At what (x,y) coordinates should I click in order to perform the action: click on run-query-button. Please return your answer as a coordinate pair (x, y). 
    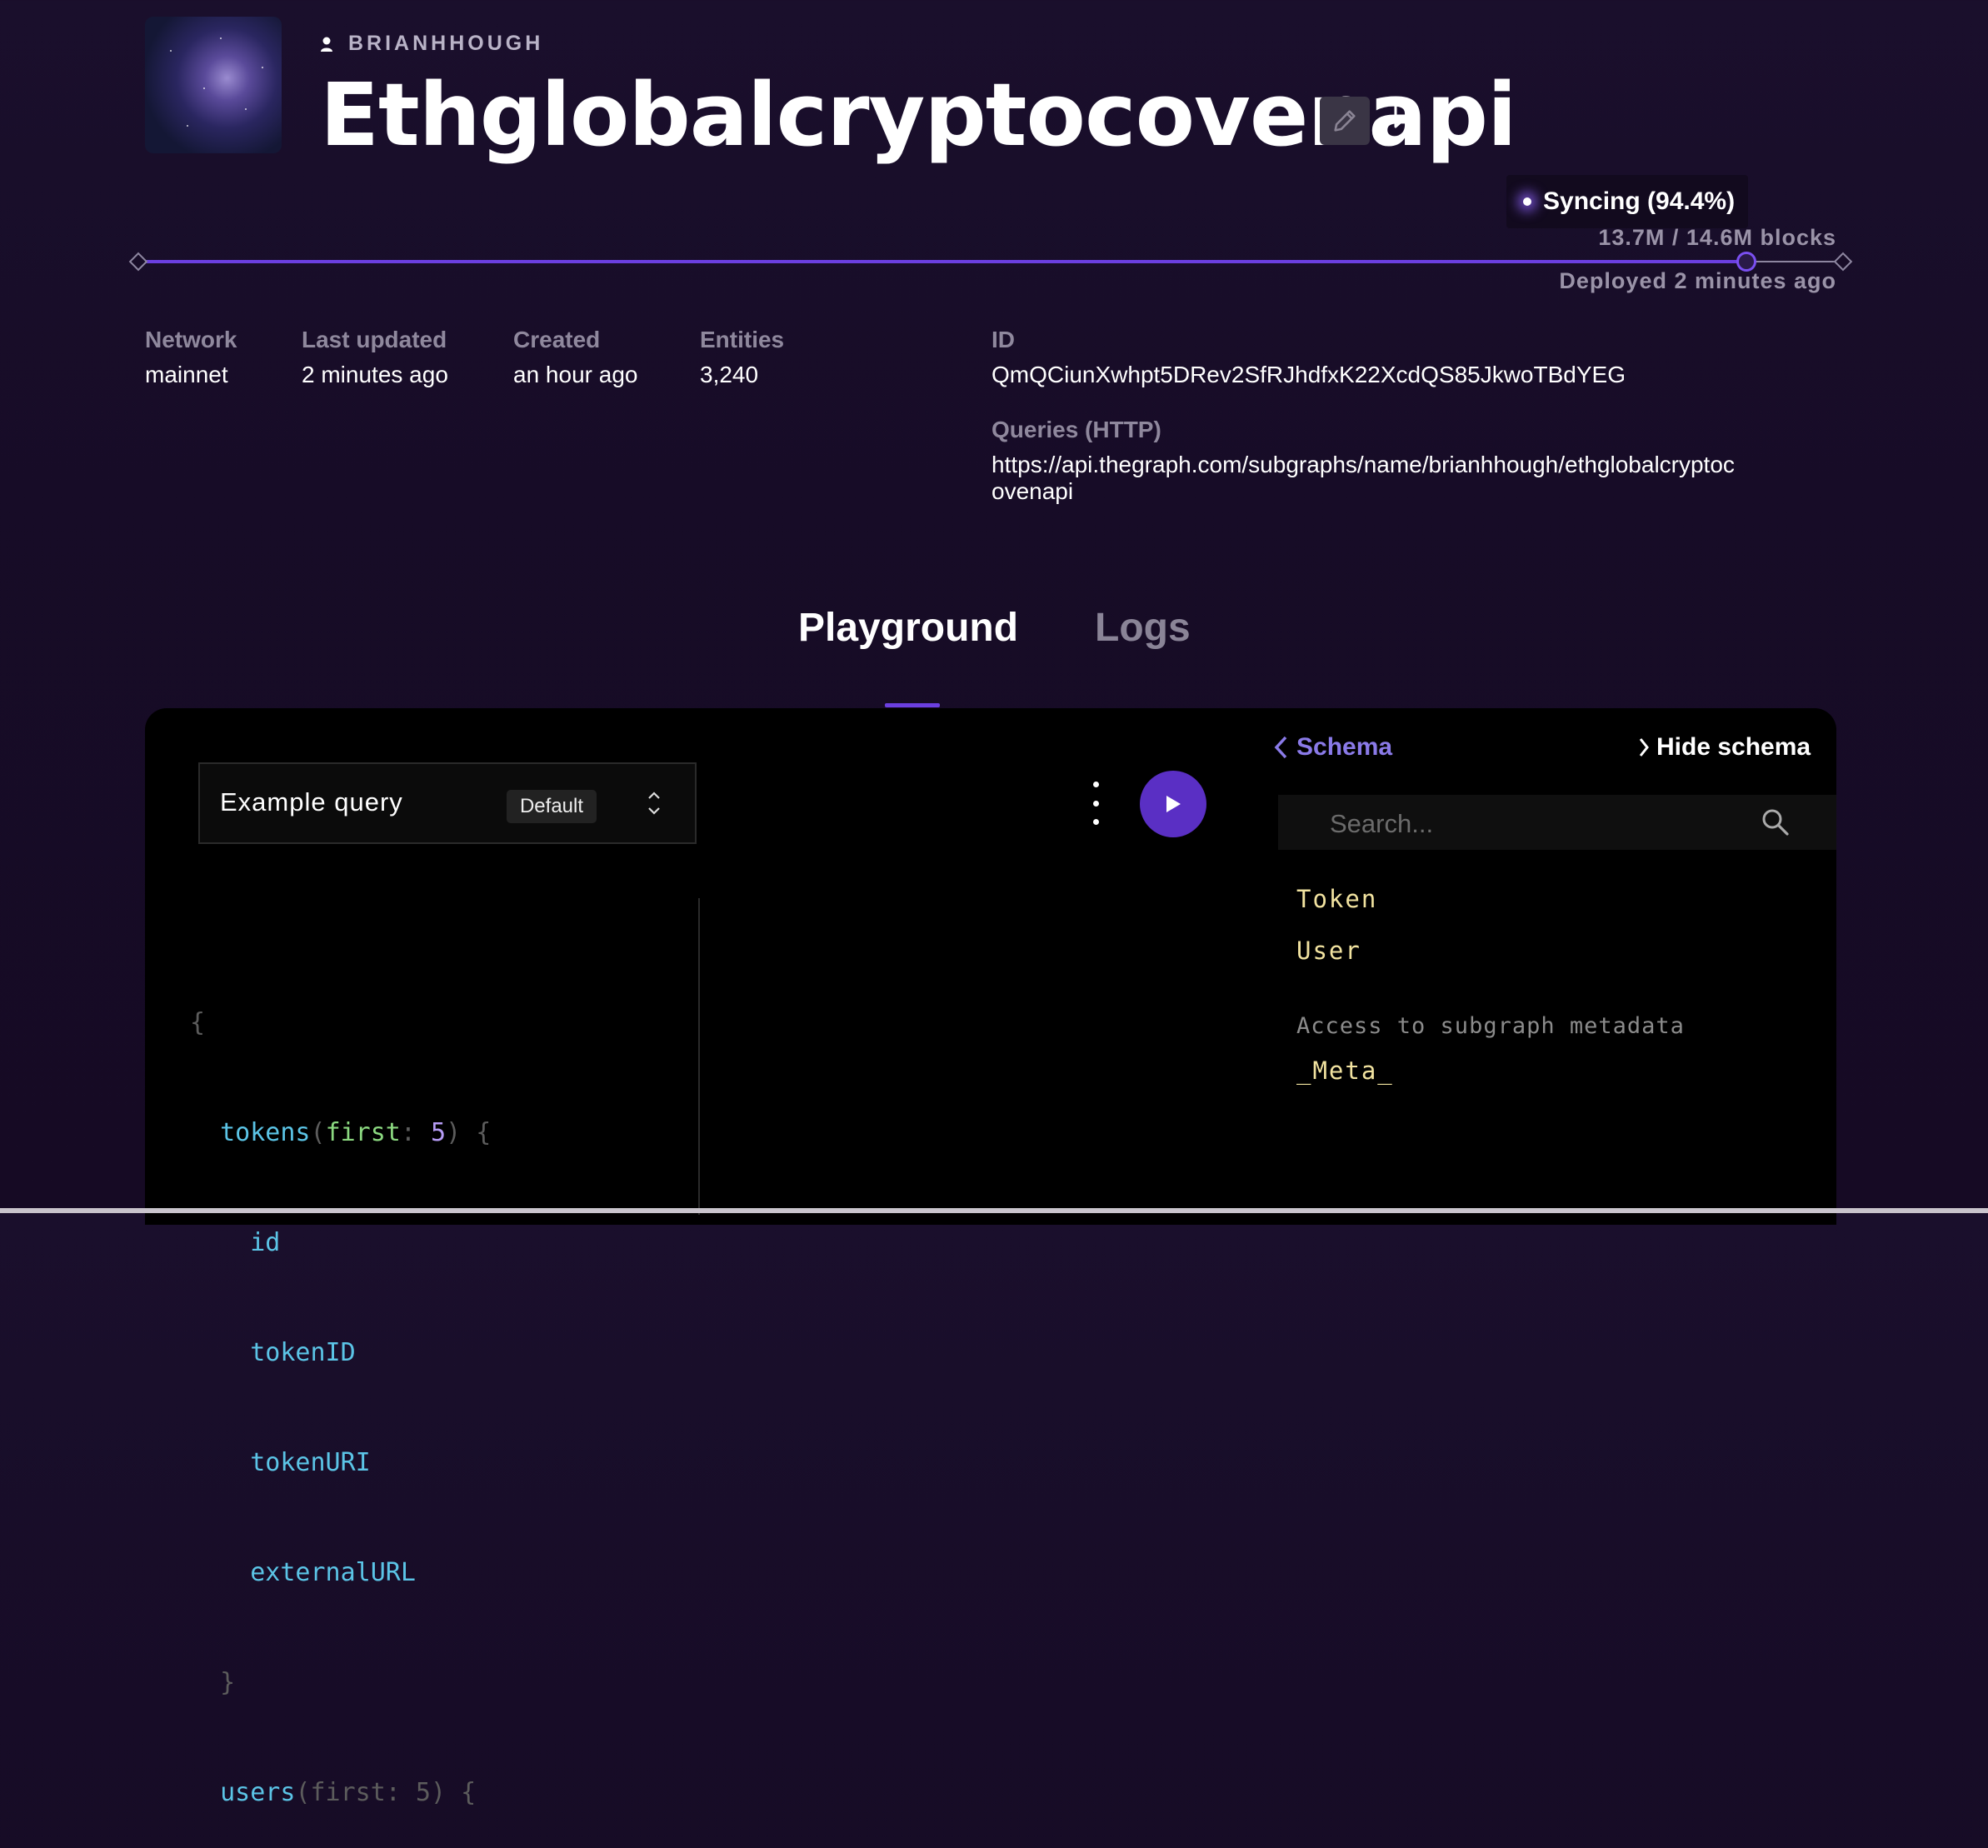
    Looking at the image, I should click on (1173, 804).